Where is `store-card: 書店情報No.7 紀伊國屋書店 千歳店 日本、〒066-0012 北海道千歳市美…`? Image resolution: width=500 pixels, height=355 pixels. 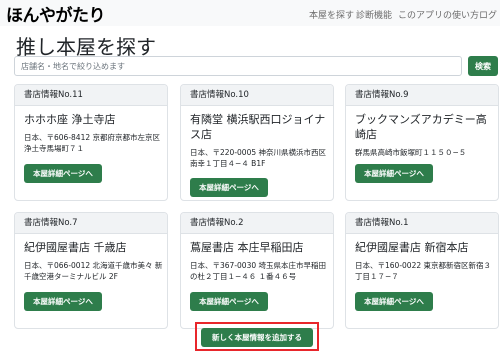
store-card: 書店情報No.7 紀伊國屋書店 千歳店 日本、〒066-0012 北海道千歳市美… is located at coordinates (91, 270).